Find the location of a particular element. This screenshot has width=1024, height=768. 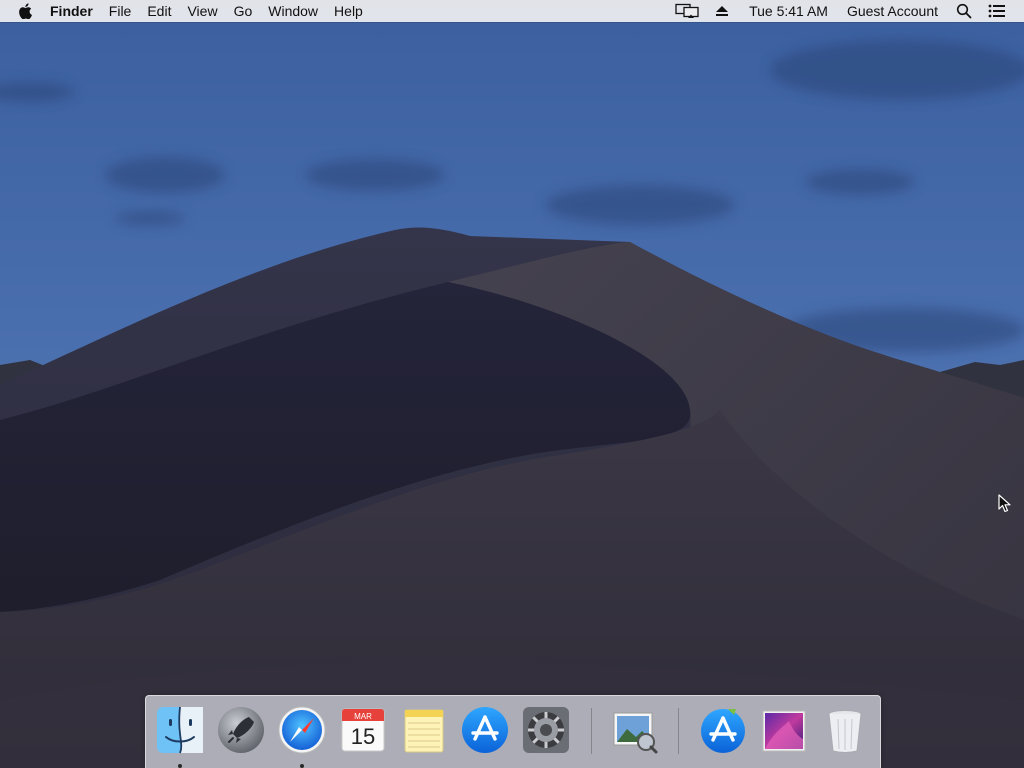

app-store-download-icon is located at coordinates (723, 731).